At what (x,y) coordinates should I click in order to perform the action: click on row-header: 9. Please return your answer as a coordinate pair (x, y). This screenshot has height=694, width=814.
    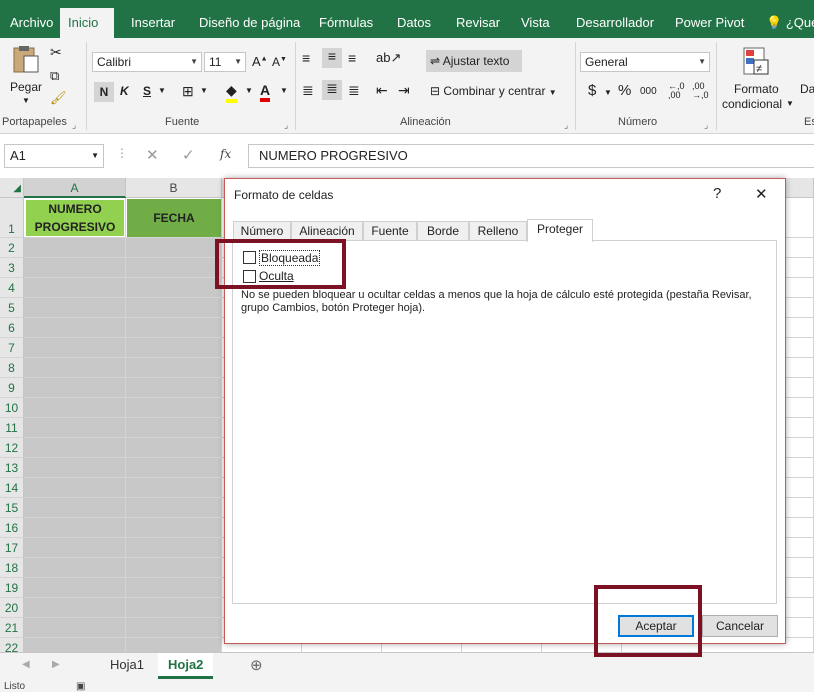
    Looking at the image, I should click on (12, 388).